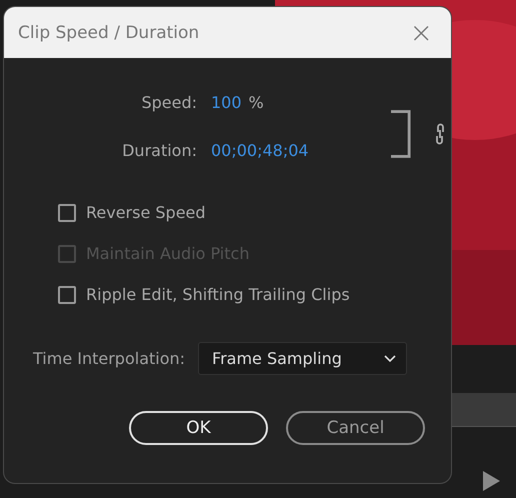 The image size is (516, 498). Describe the element at coordinates (355, 428) in the screenshot. I see `cancel-button: Cancel` at that location.